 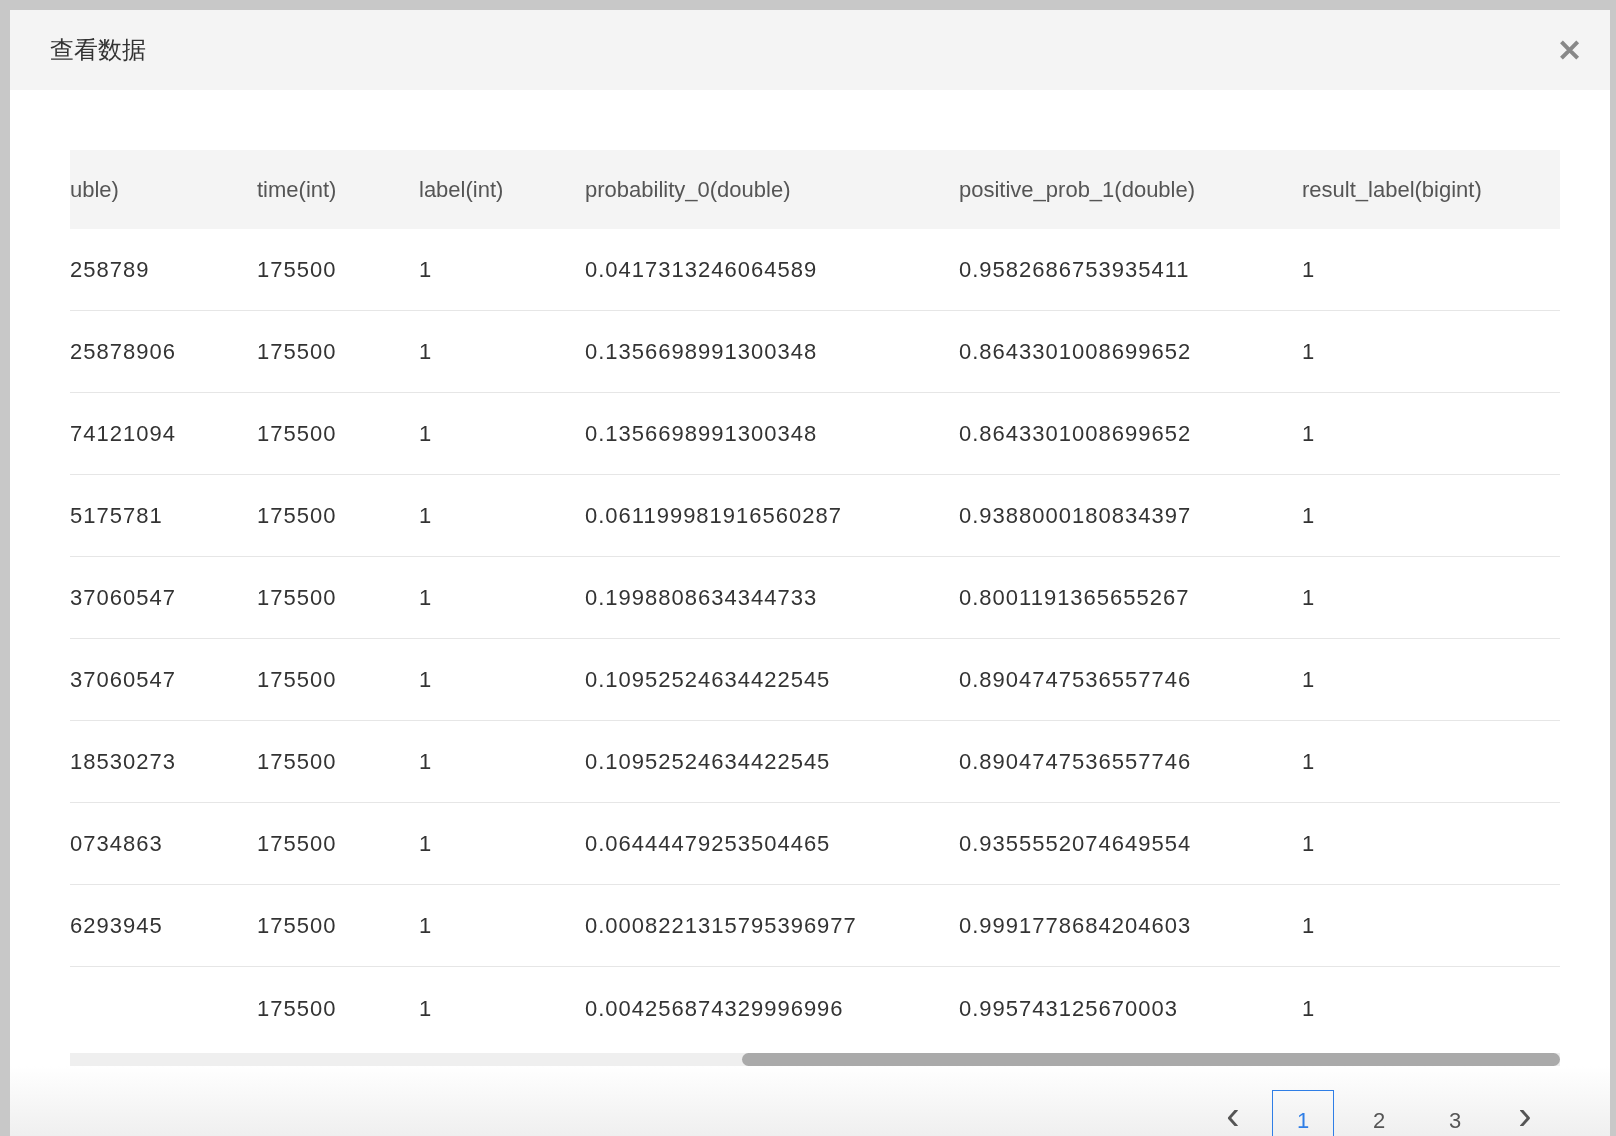 What do you see at coordinates (701, 269) in the screenshot?
I see `table-cell: 0.0417313246064589` at bounding box center [701, 269].